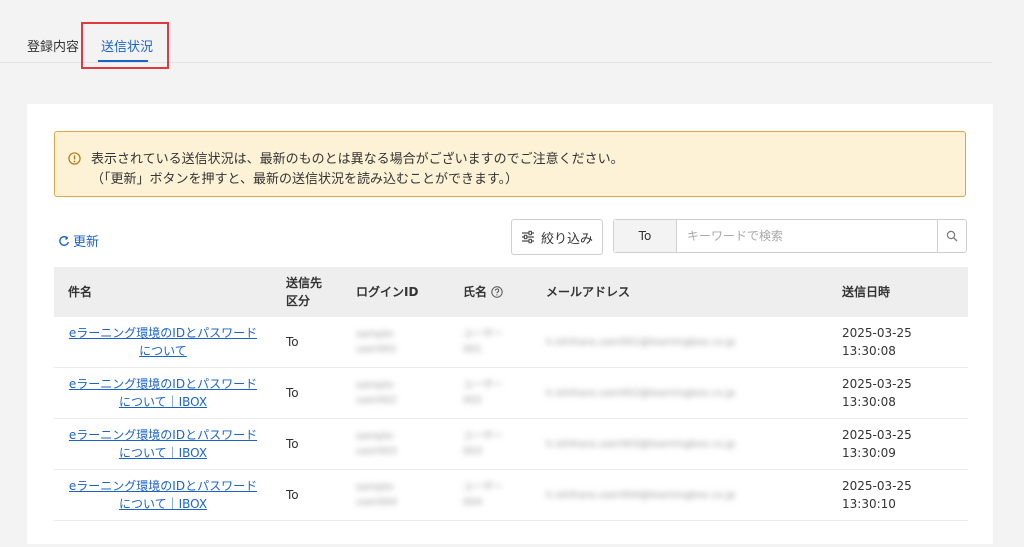  I want to click on cell-email: h.ishihara.user001@learningbox.co.jp, so click(680, 342).